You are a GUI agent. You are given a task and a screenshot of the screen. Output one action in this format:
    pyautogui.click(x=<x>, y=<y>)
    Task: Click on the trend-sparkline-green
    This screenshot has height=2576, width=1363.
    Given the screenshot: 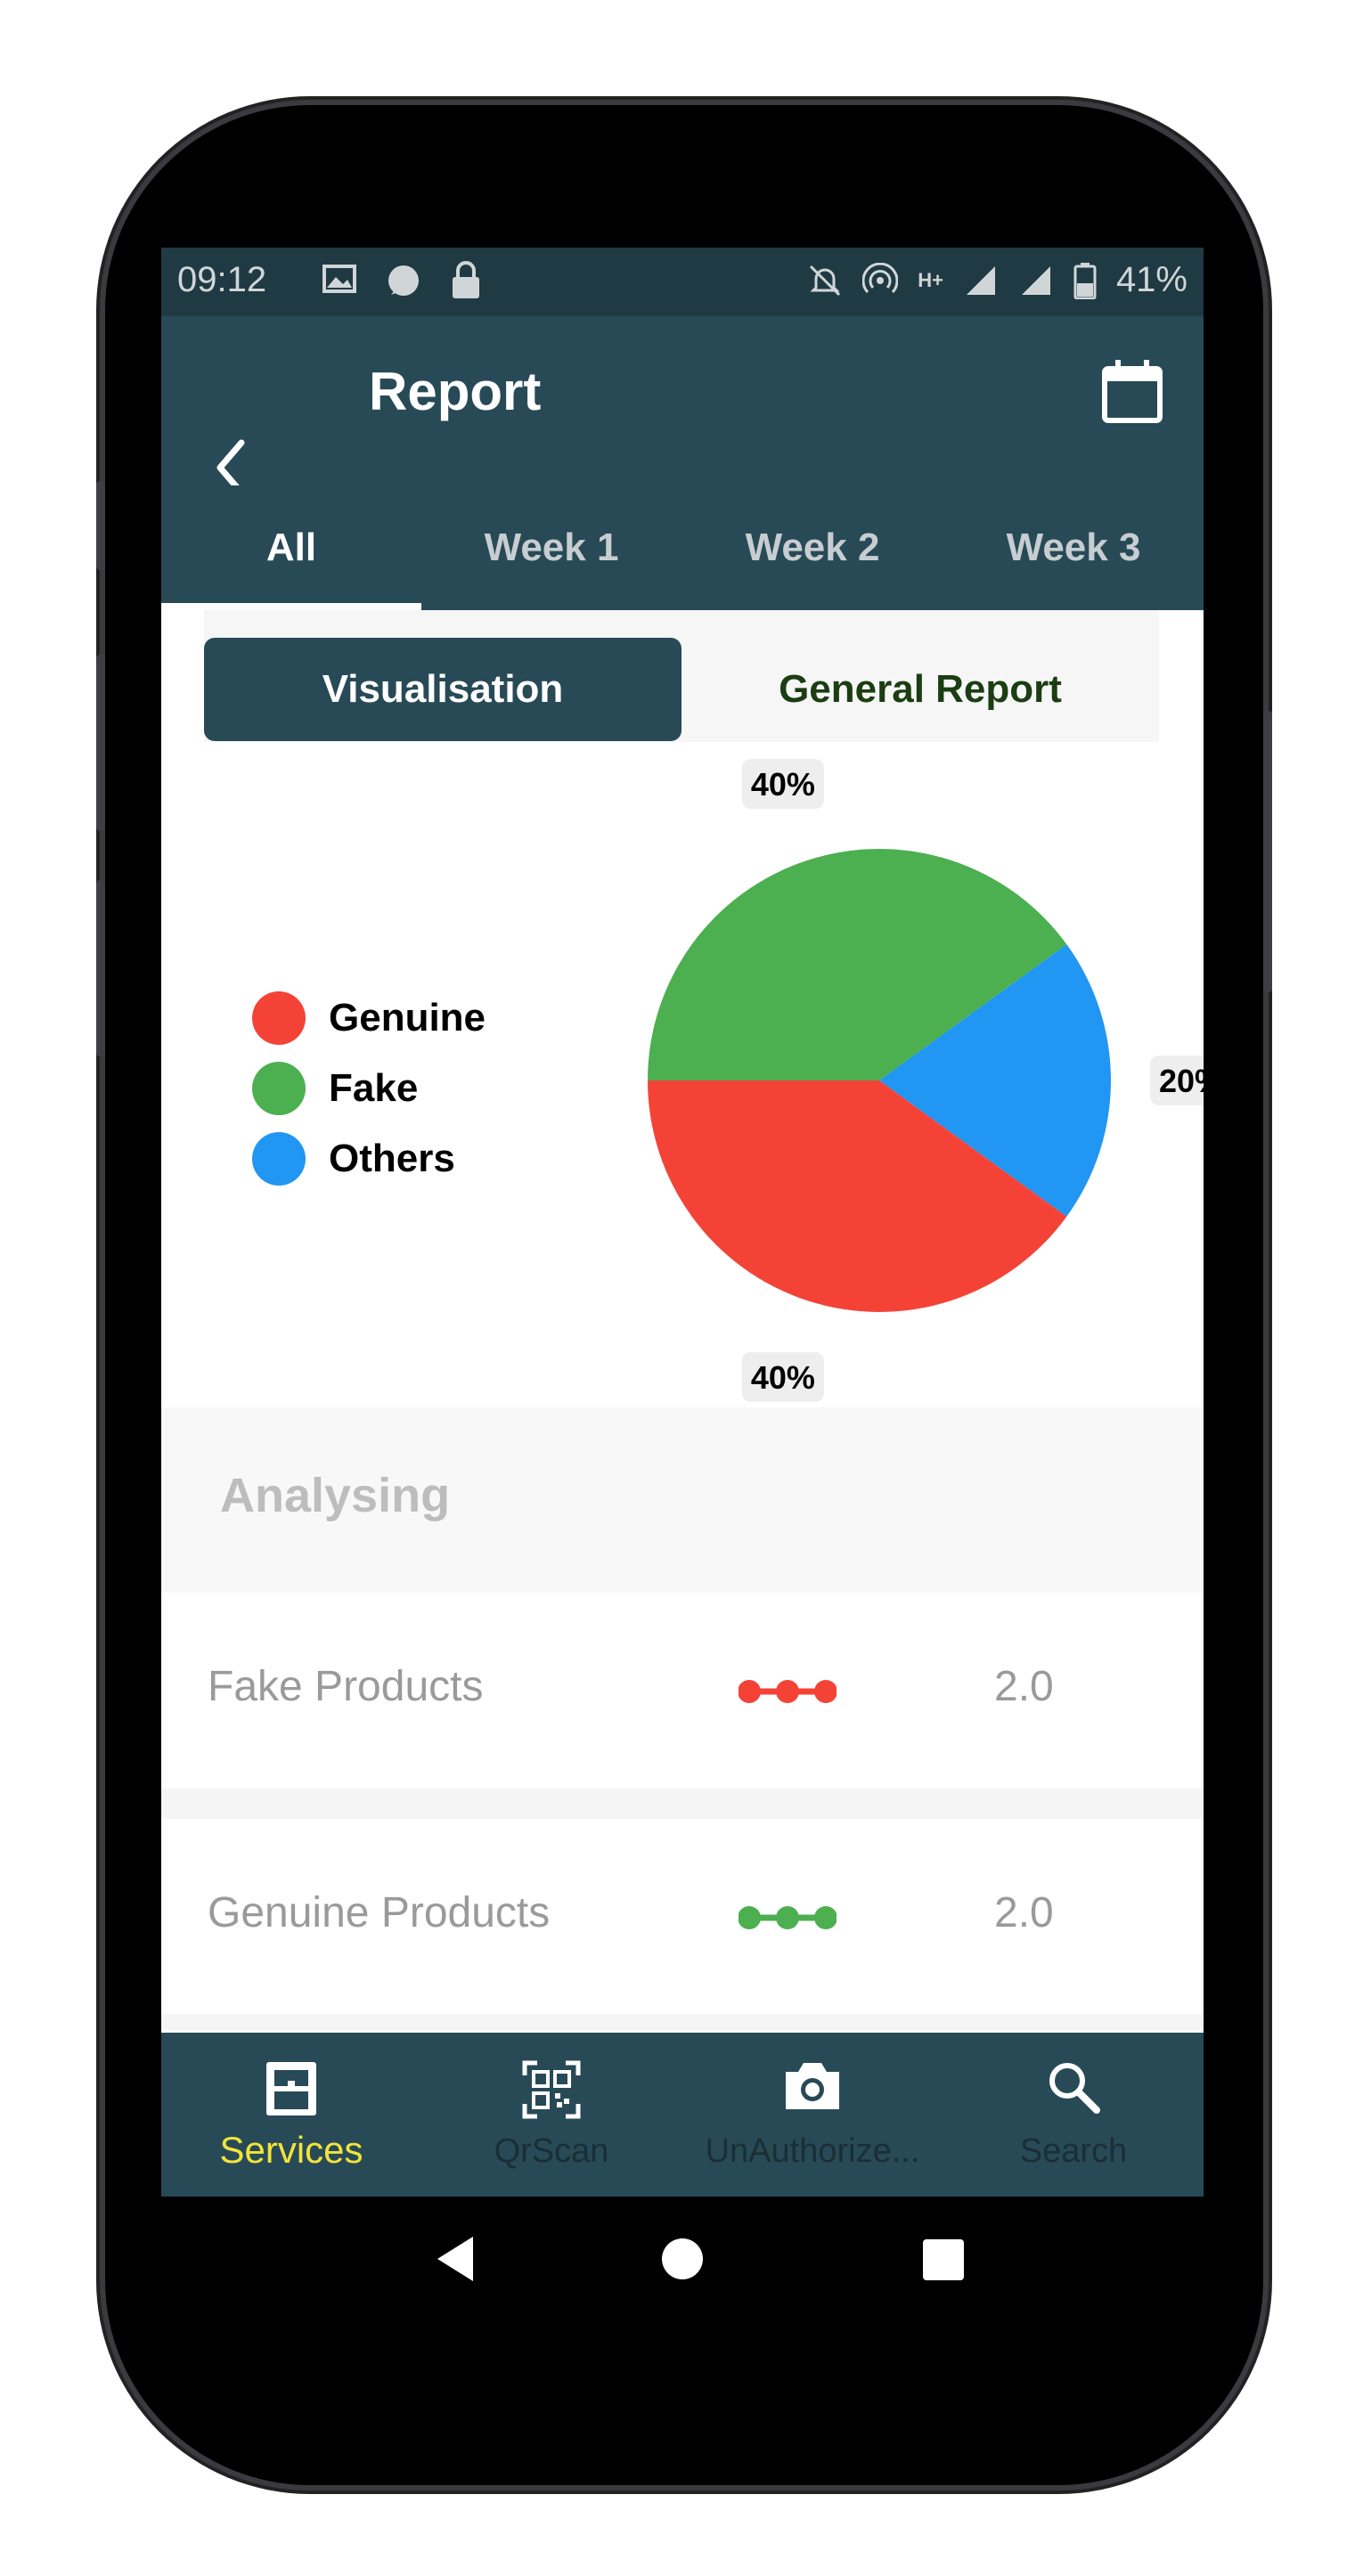 What is the action you would take?
    pyautogui.click(x=788, y=1918)
    